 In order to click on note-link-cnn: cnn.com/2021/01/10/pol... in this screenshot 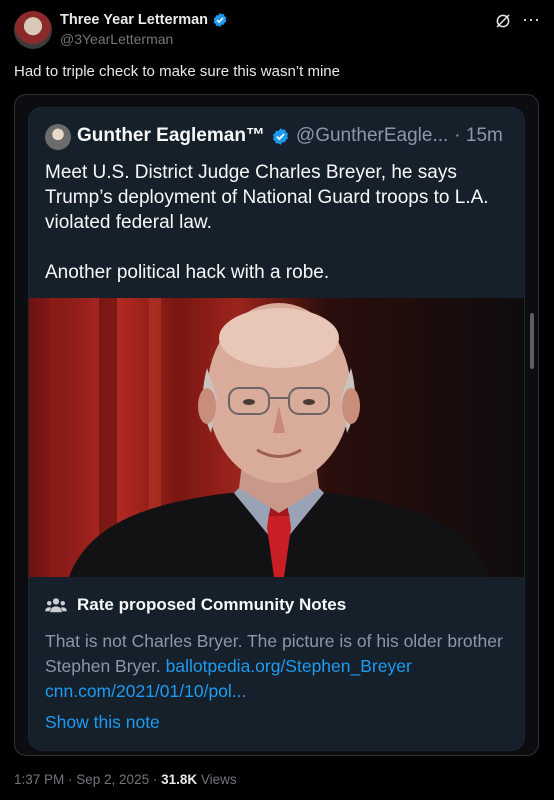, I will do `click(145, 691)`.